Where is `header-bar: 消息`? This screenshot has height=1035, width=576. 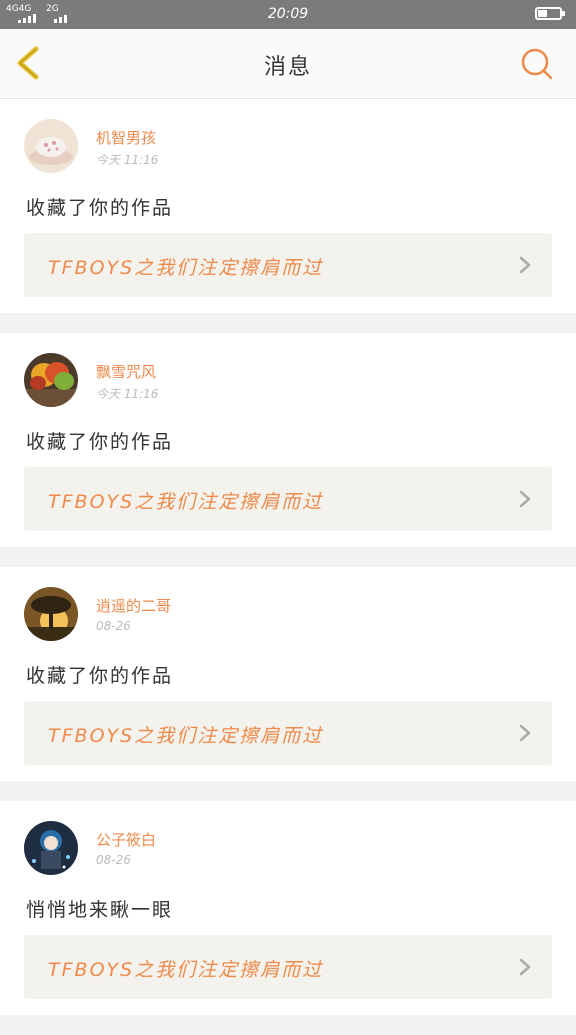
header-bar: 消息 is located at coordinates (288, 64).